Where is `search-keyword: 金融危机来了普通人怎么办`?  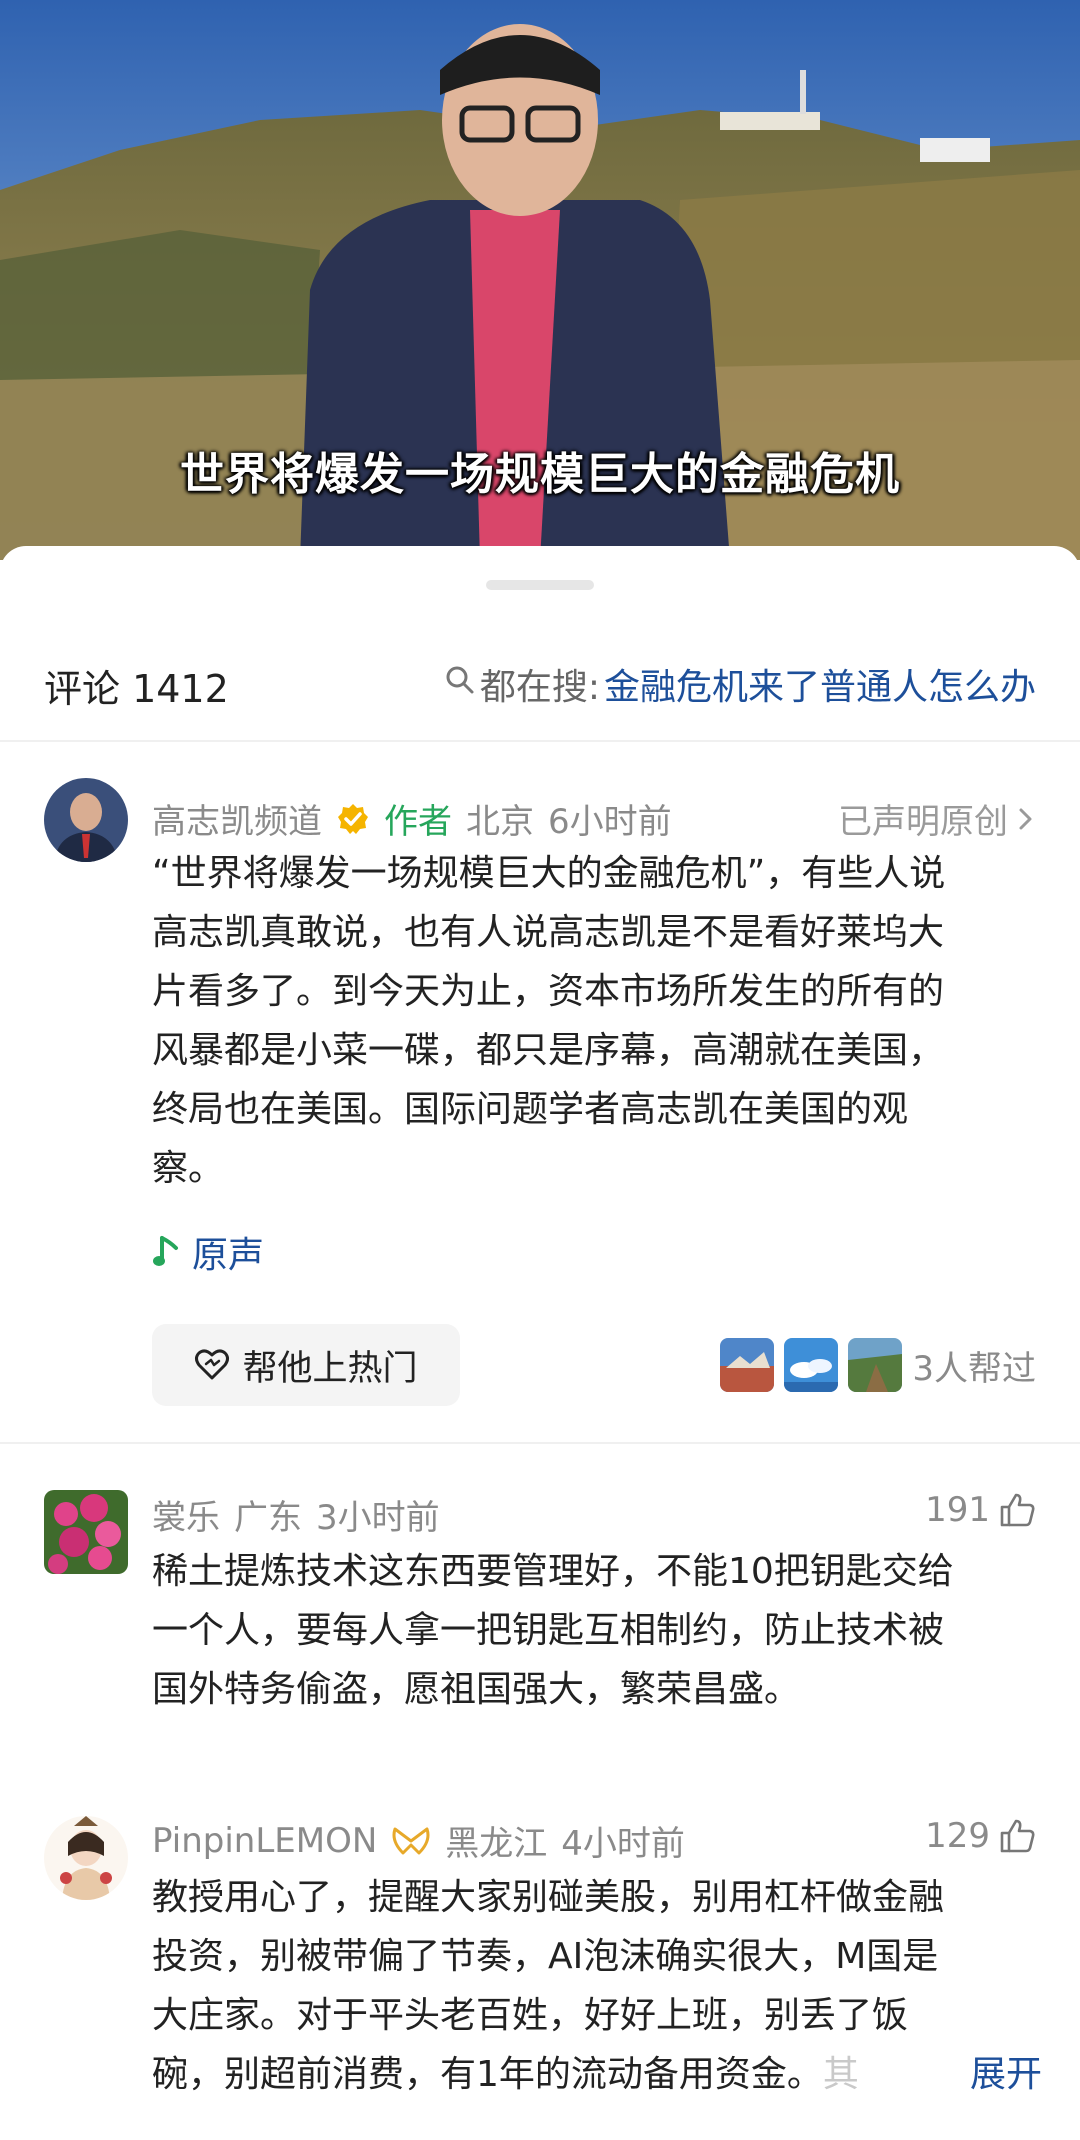
search-keyword: 金融危机来了普通人怎么办 is located at coordinates (820, 684).